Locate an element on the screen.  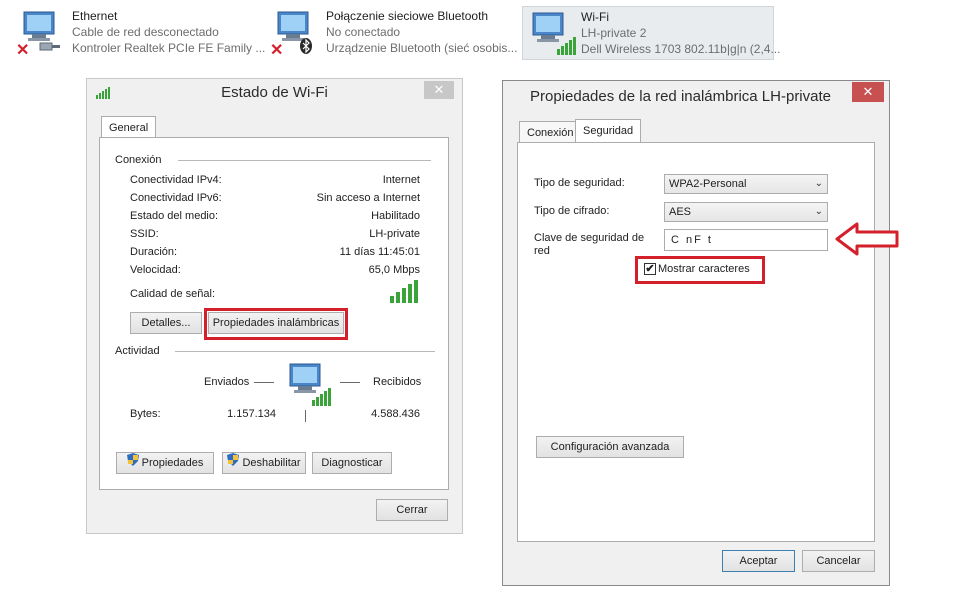
accept-button: Aceptar is located at coordinates (758, 561).